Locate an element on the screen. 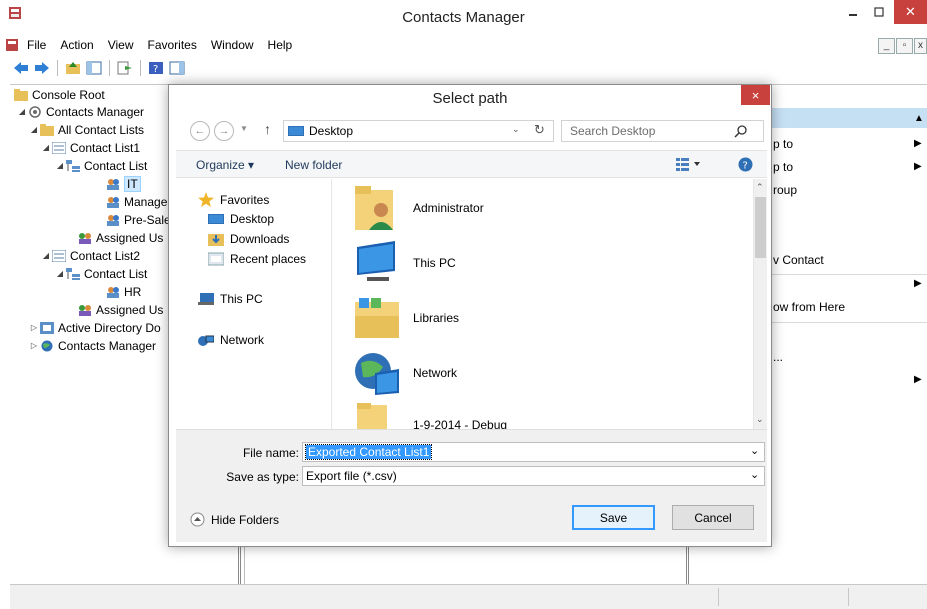 The image size is (927, 609). nav-downloads: Downloads is located at coordinates (248, 239).